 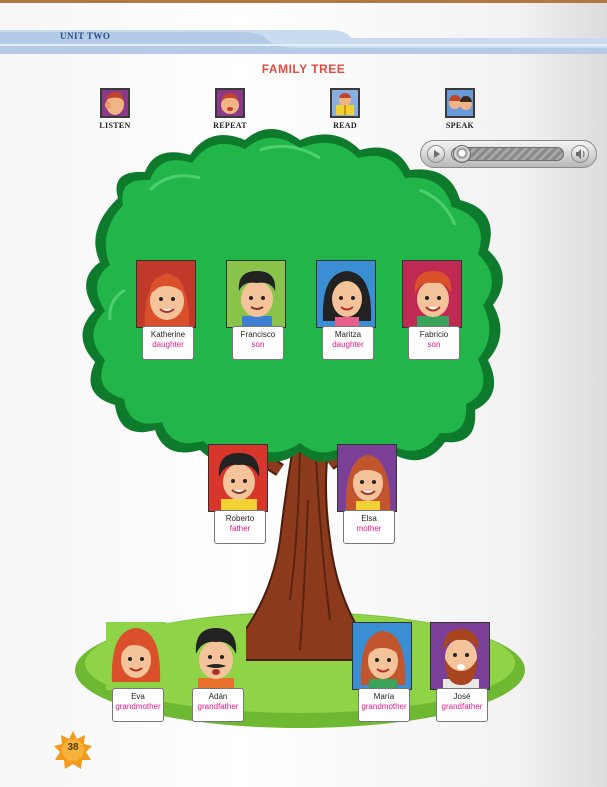 What do you see at coordinates (434, 334) in the screenshot?
I see `member-name: Fabricio` at bounding box center [434, 334].